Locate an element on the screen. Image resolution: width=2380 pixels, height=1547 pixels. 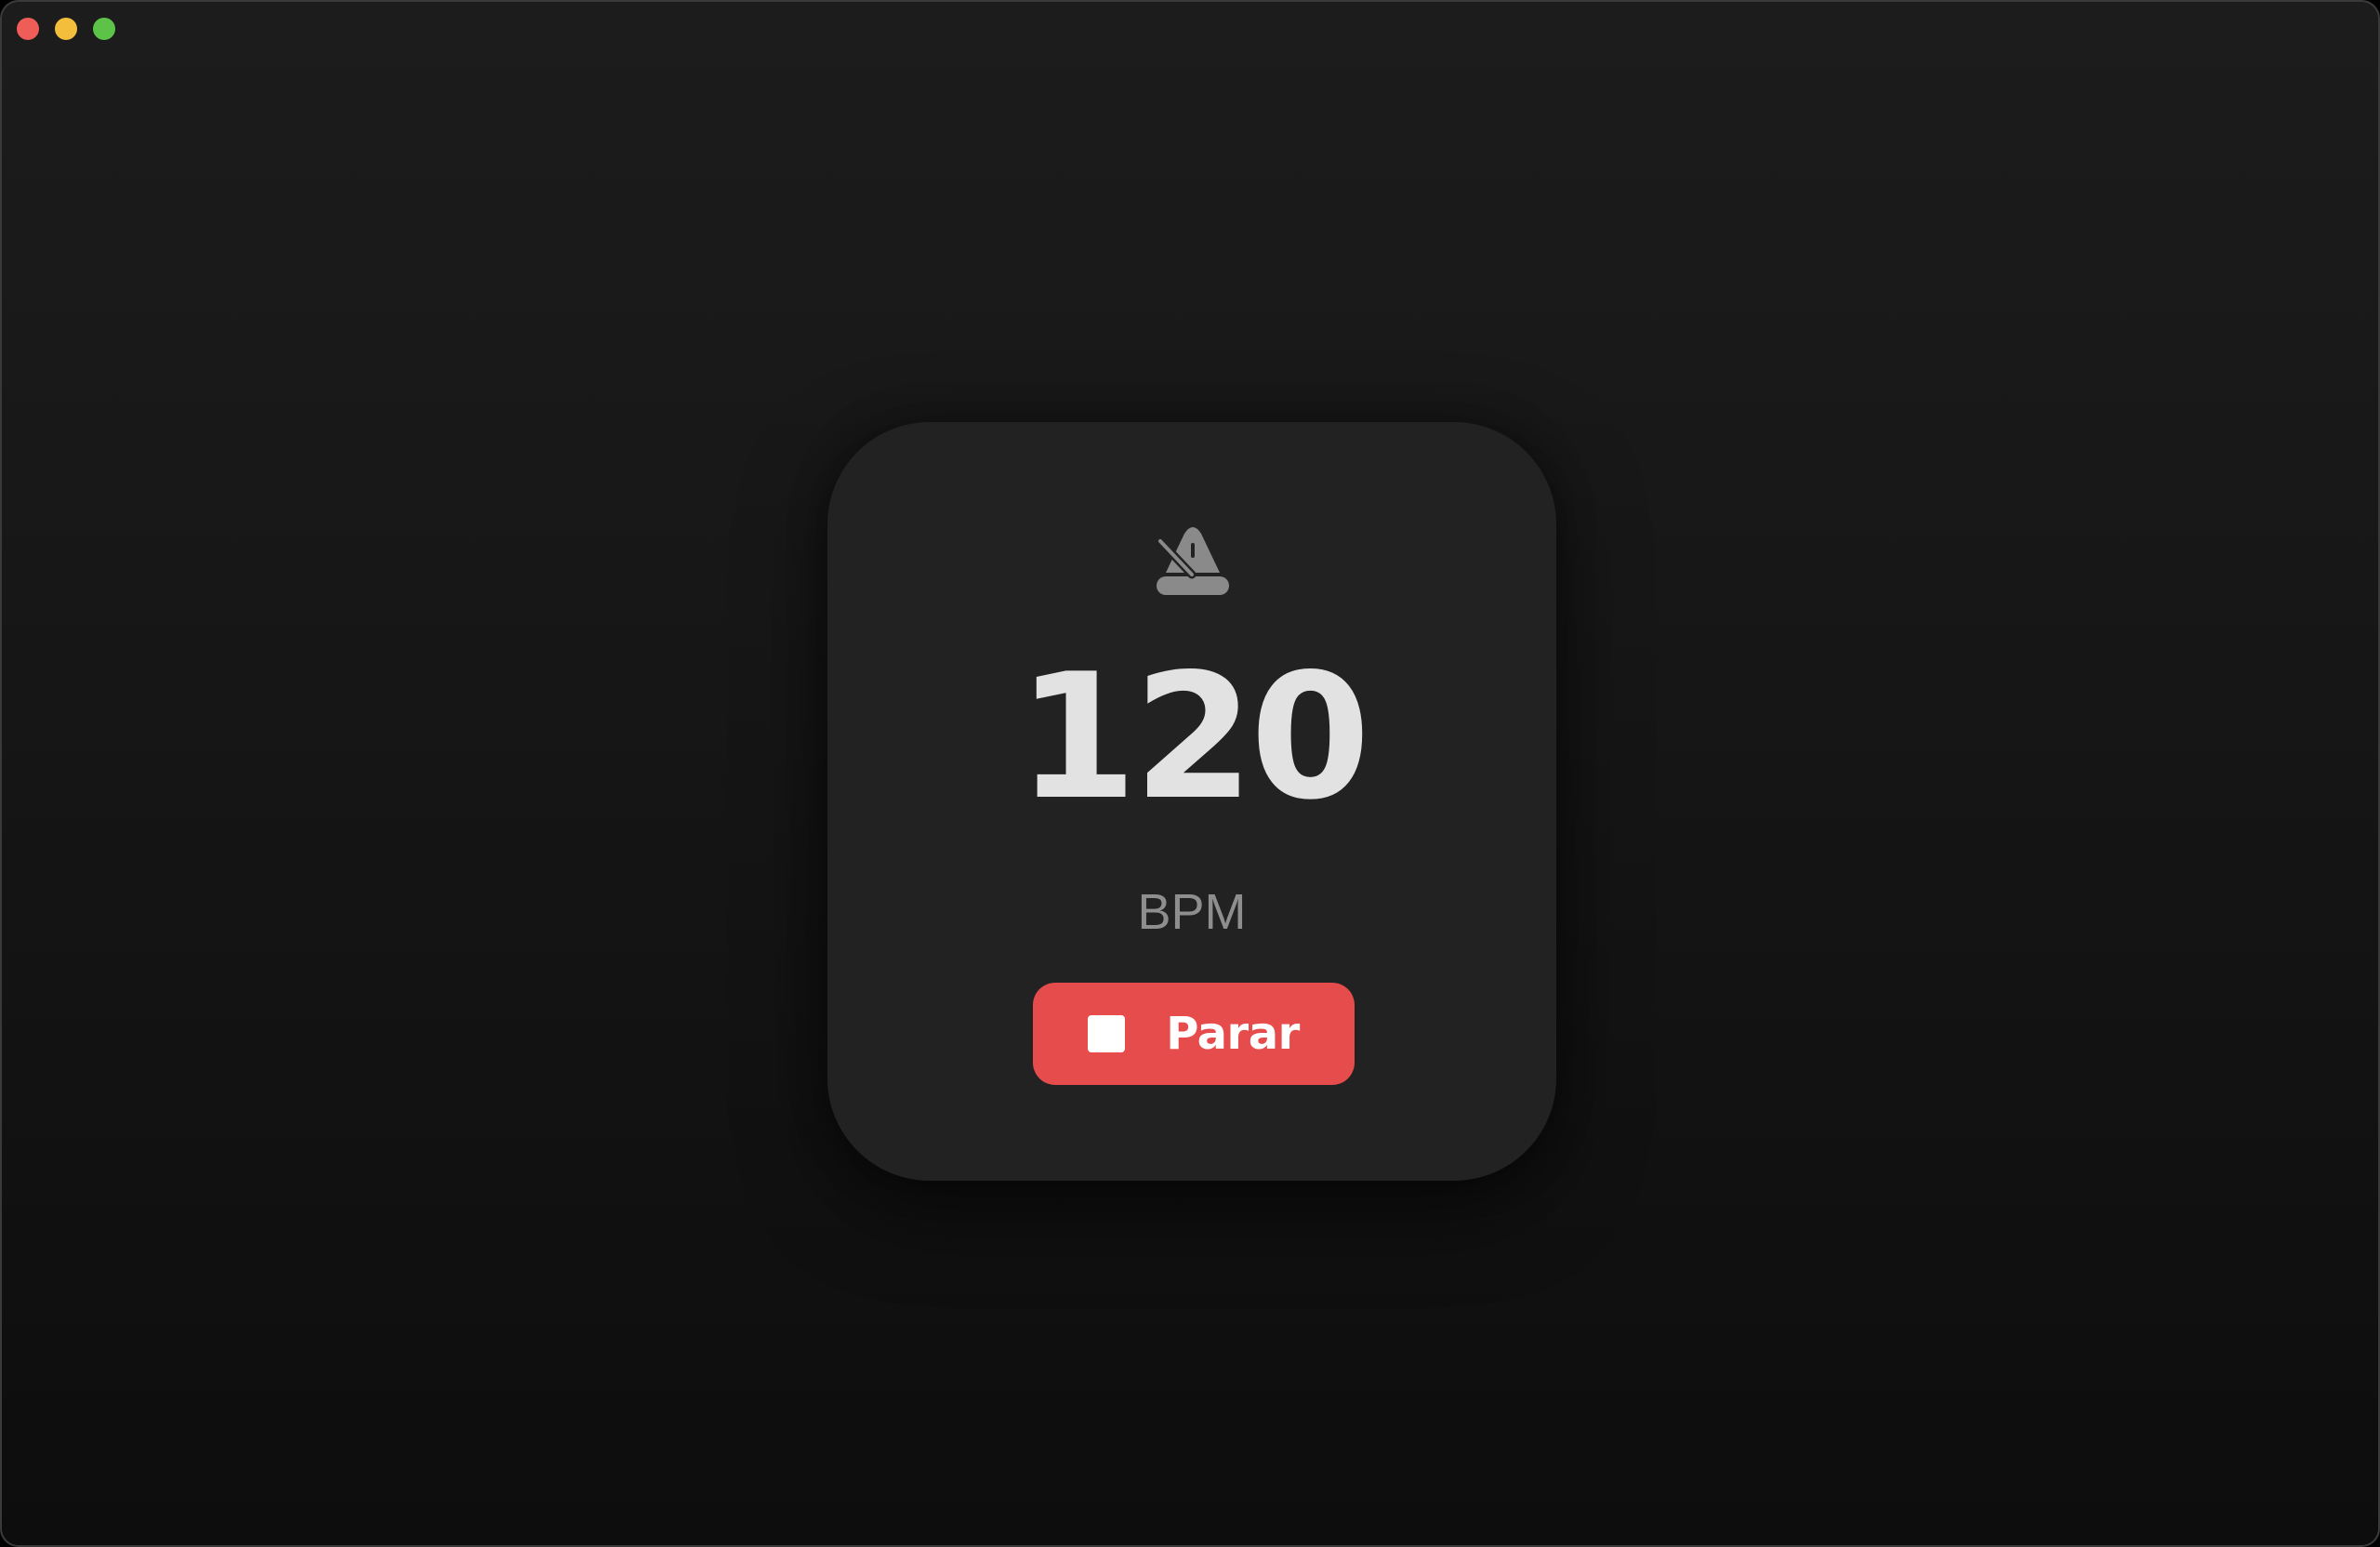
zoom-window-button is located at coordinates (104, 29).